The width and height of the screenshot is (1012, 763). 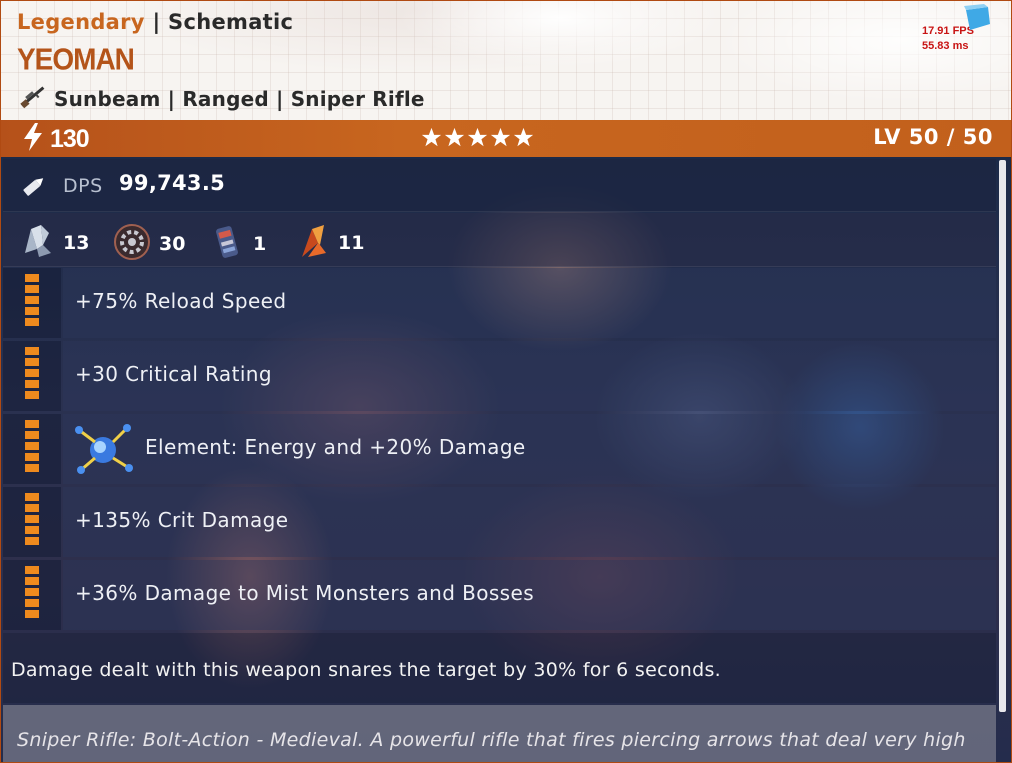 What do you see at coordinates (335, 447) in the screenshot?
I see `perk-text: Element: Energy and +20% Damage` at bounding box center [335, 447].